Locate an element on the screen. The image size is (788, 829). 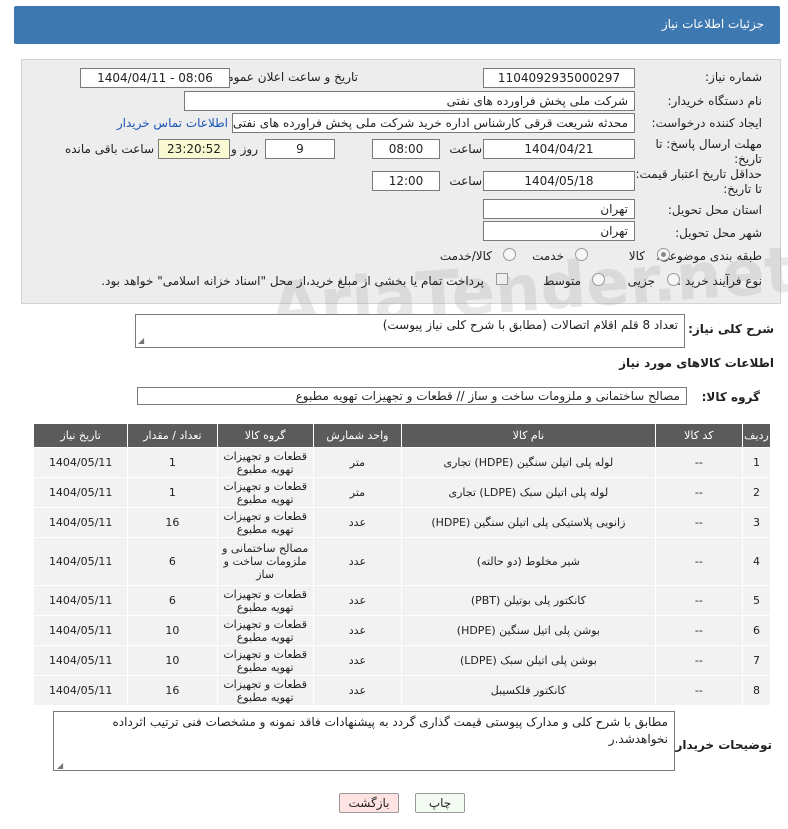
announce-field: 1404/04/11 - 08:06 is located at coordinates (155, 78).